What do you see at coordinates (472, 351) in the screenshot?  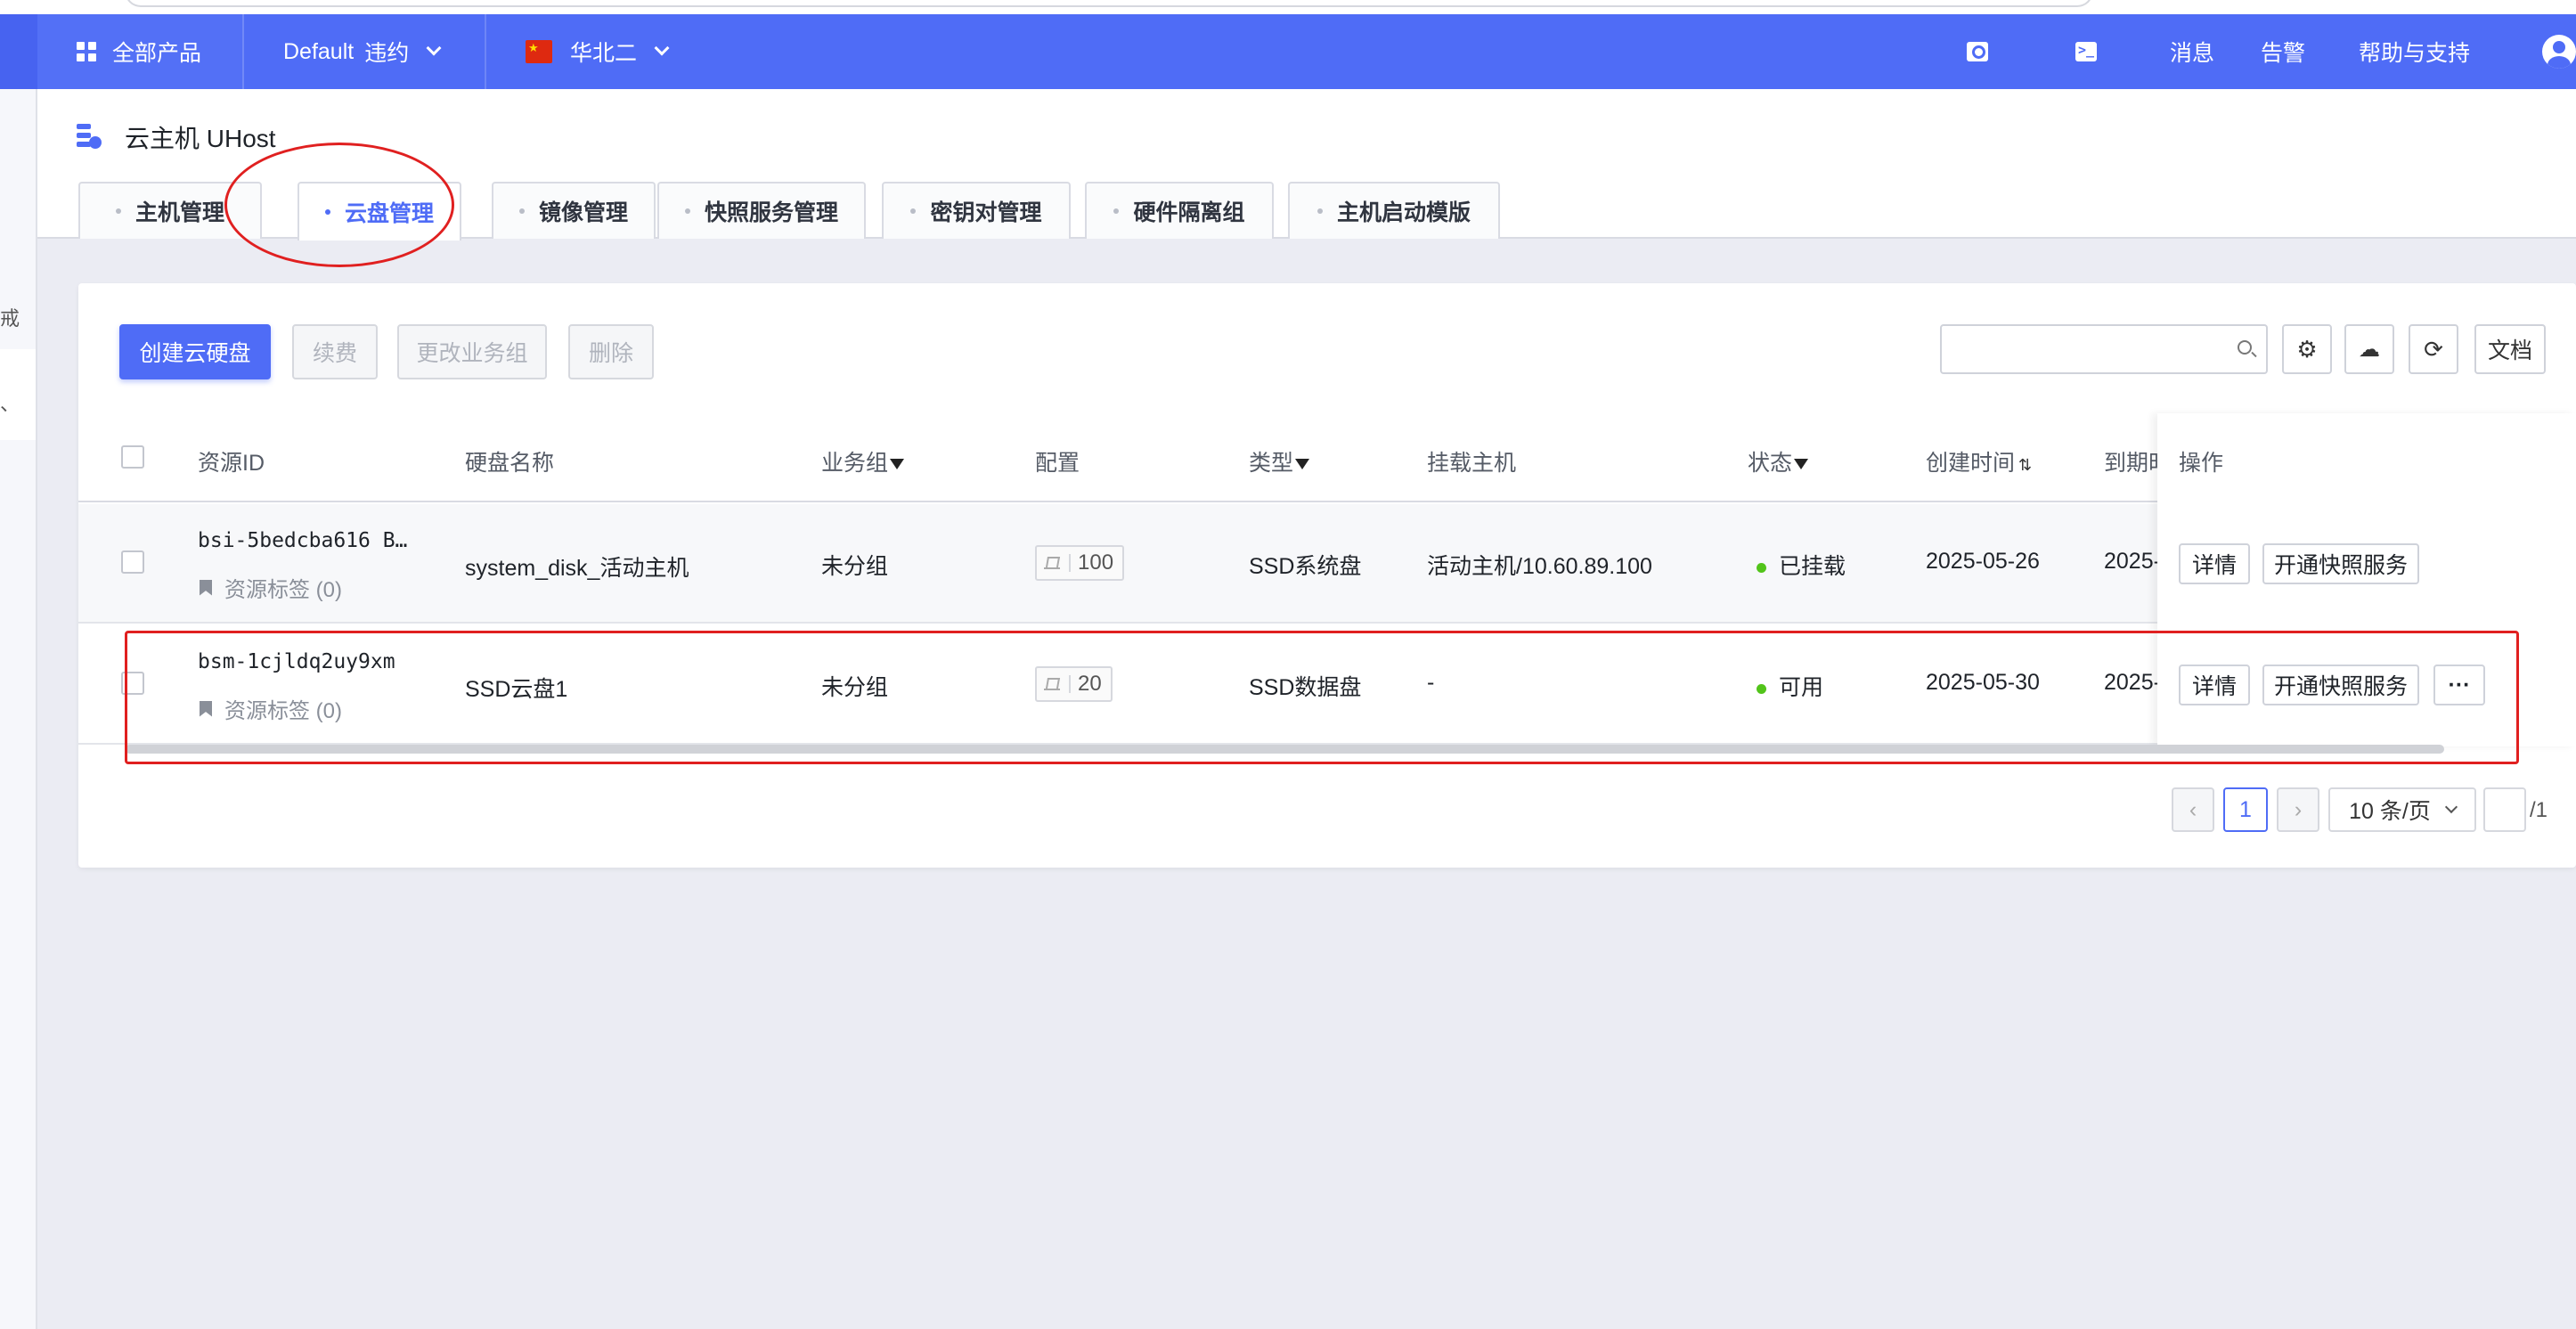 I see `change-group-button: 更改业务组` at bounding box center [472, 351].